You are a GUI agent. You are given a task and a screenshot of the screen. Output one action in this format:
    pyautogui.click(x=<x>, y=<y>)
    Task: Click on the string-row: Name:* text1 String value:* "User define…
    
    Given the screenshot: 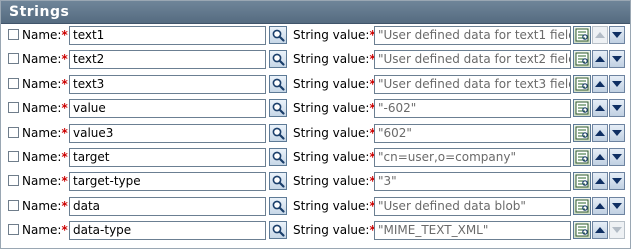 What is the action you would take?
    pyautogui.click(x=315, y=36)
    